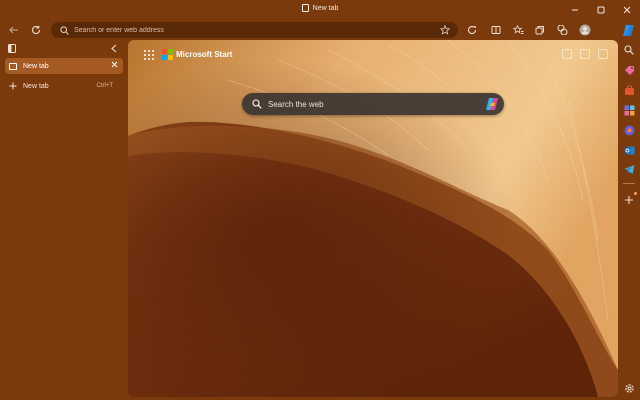 The width and height of the screenshot is (640, 400). What do you see at coordinates (105, 86) in the screenshot?
I see `new-tab-shortcut: Ctrl+T` at bounding box center [105, 86].